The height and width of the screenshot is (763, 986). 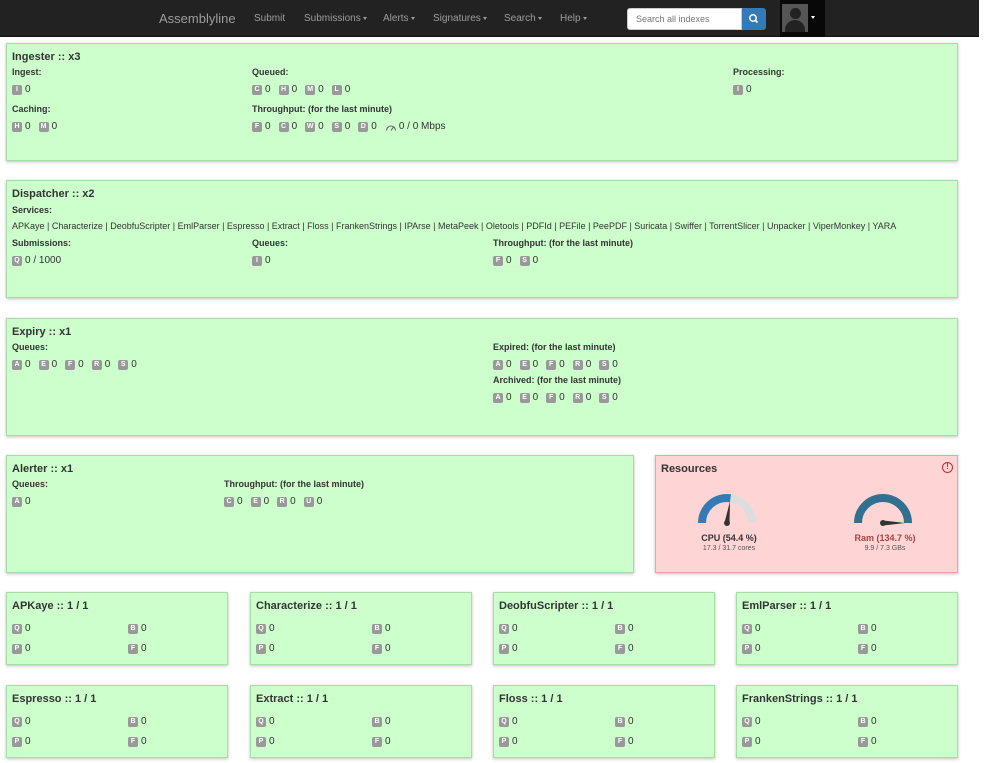 What do you see at coordinates (336, 89) in the screenshot?
I see `metric-badge: L` at bounding box center [336, 89].